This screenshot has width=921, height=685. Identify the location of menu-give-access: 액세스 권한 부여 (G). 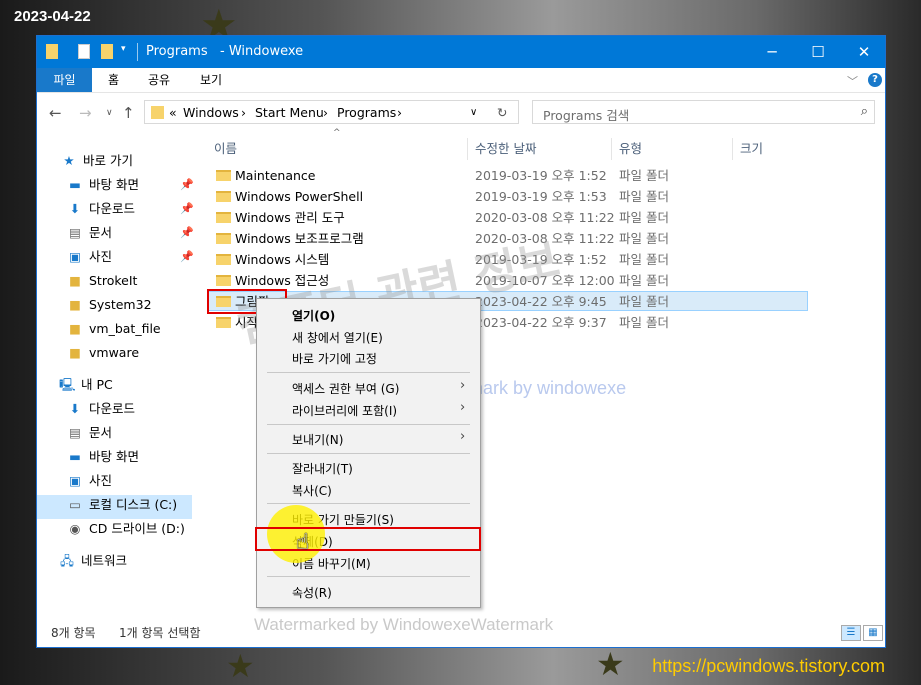
(345, 388).